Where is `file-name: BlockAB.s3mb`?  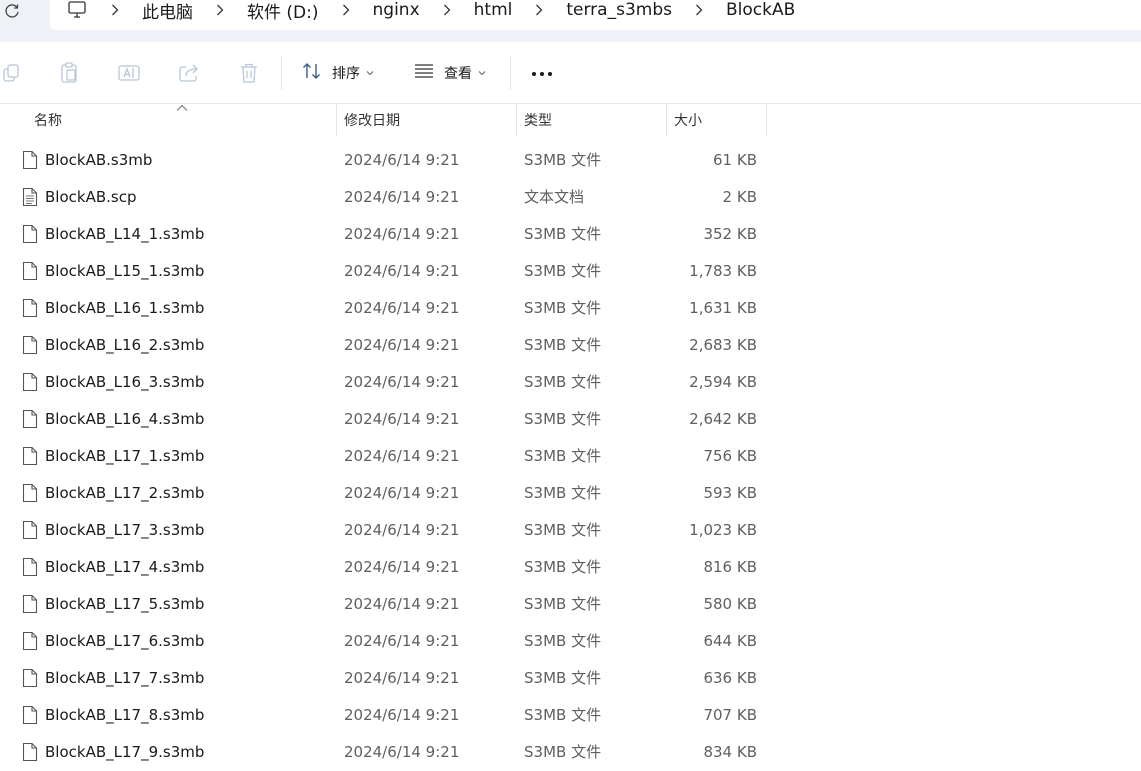
file-name: BlockAB.s3mb is located at coordinates (98, 160).